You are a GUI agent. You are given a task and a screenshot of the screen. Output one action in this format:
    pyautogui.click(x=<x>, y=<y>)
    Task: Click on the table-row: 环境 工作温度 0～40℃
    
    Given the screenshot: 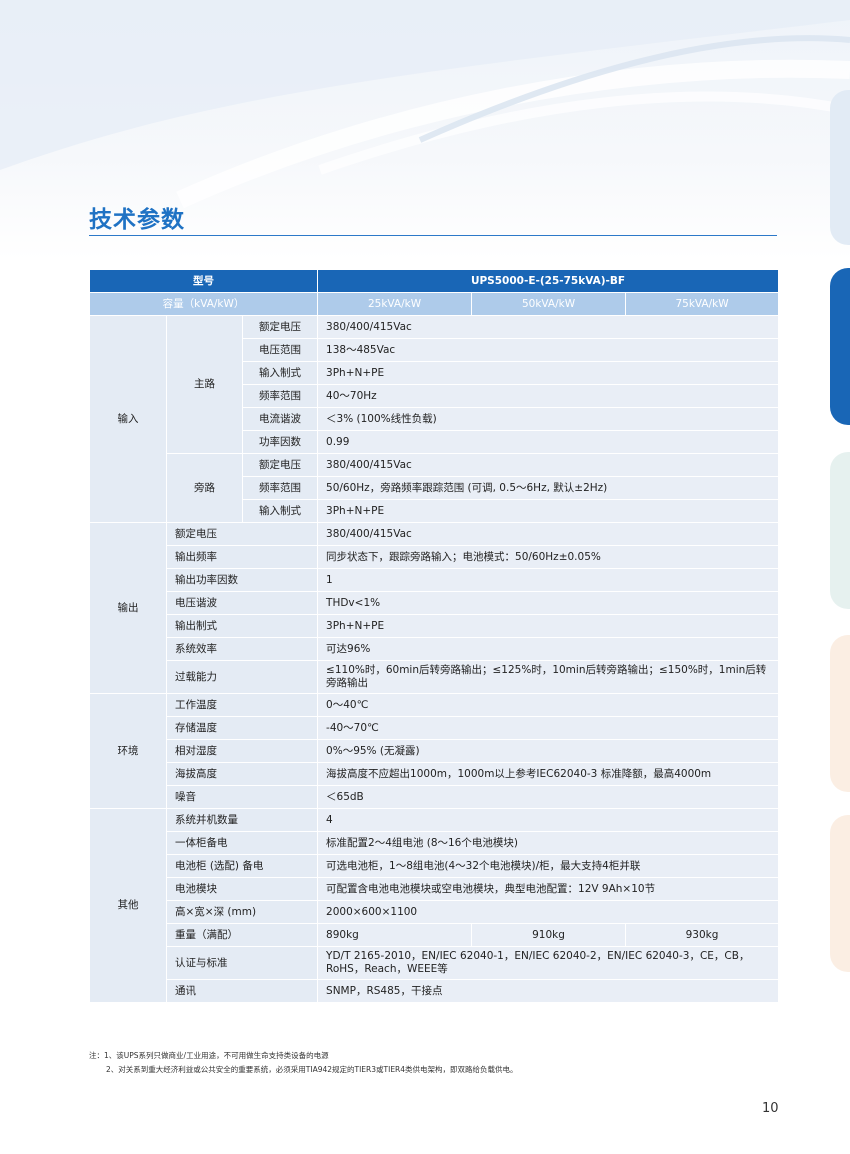 What is the action you would take?
    pyautogui.click(x=434, y=751)
    